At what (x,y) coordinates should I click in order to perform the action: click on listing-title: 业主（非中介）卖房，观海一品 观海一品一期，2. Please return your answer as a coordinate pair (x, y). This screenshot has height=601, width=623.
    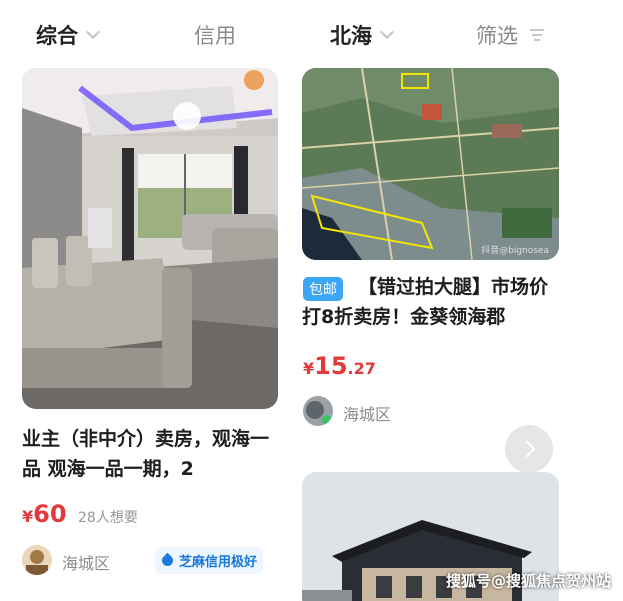
    Looking at the image, I should click on (151, 454).